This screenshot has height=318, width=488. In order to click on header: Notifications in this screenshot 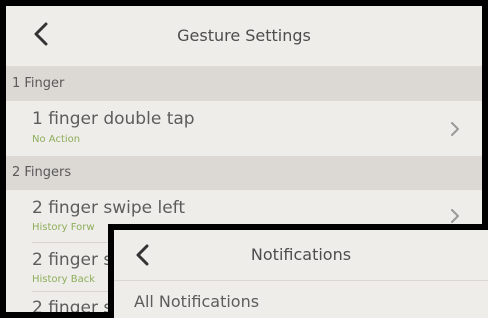, I will do `click(301, 255)`.